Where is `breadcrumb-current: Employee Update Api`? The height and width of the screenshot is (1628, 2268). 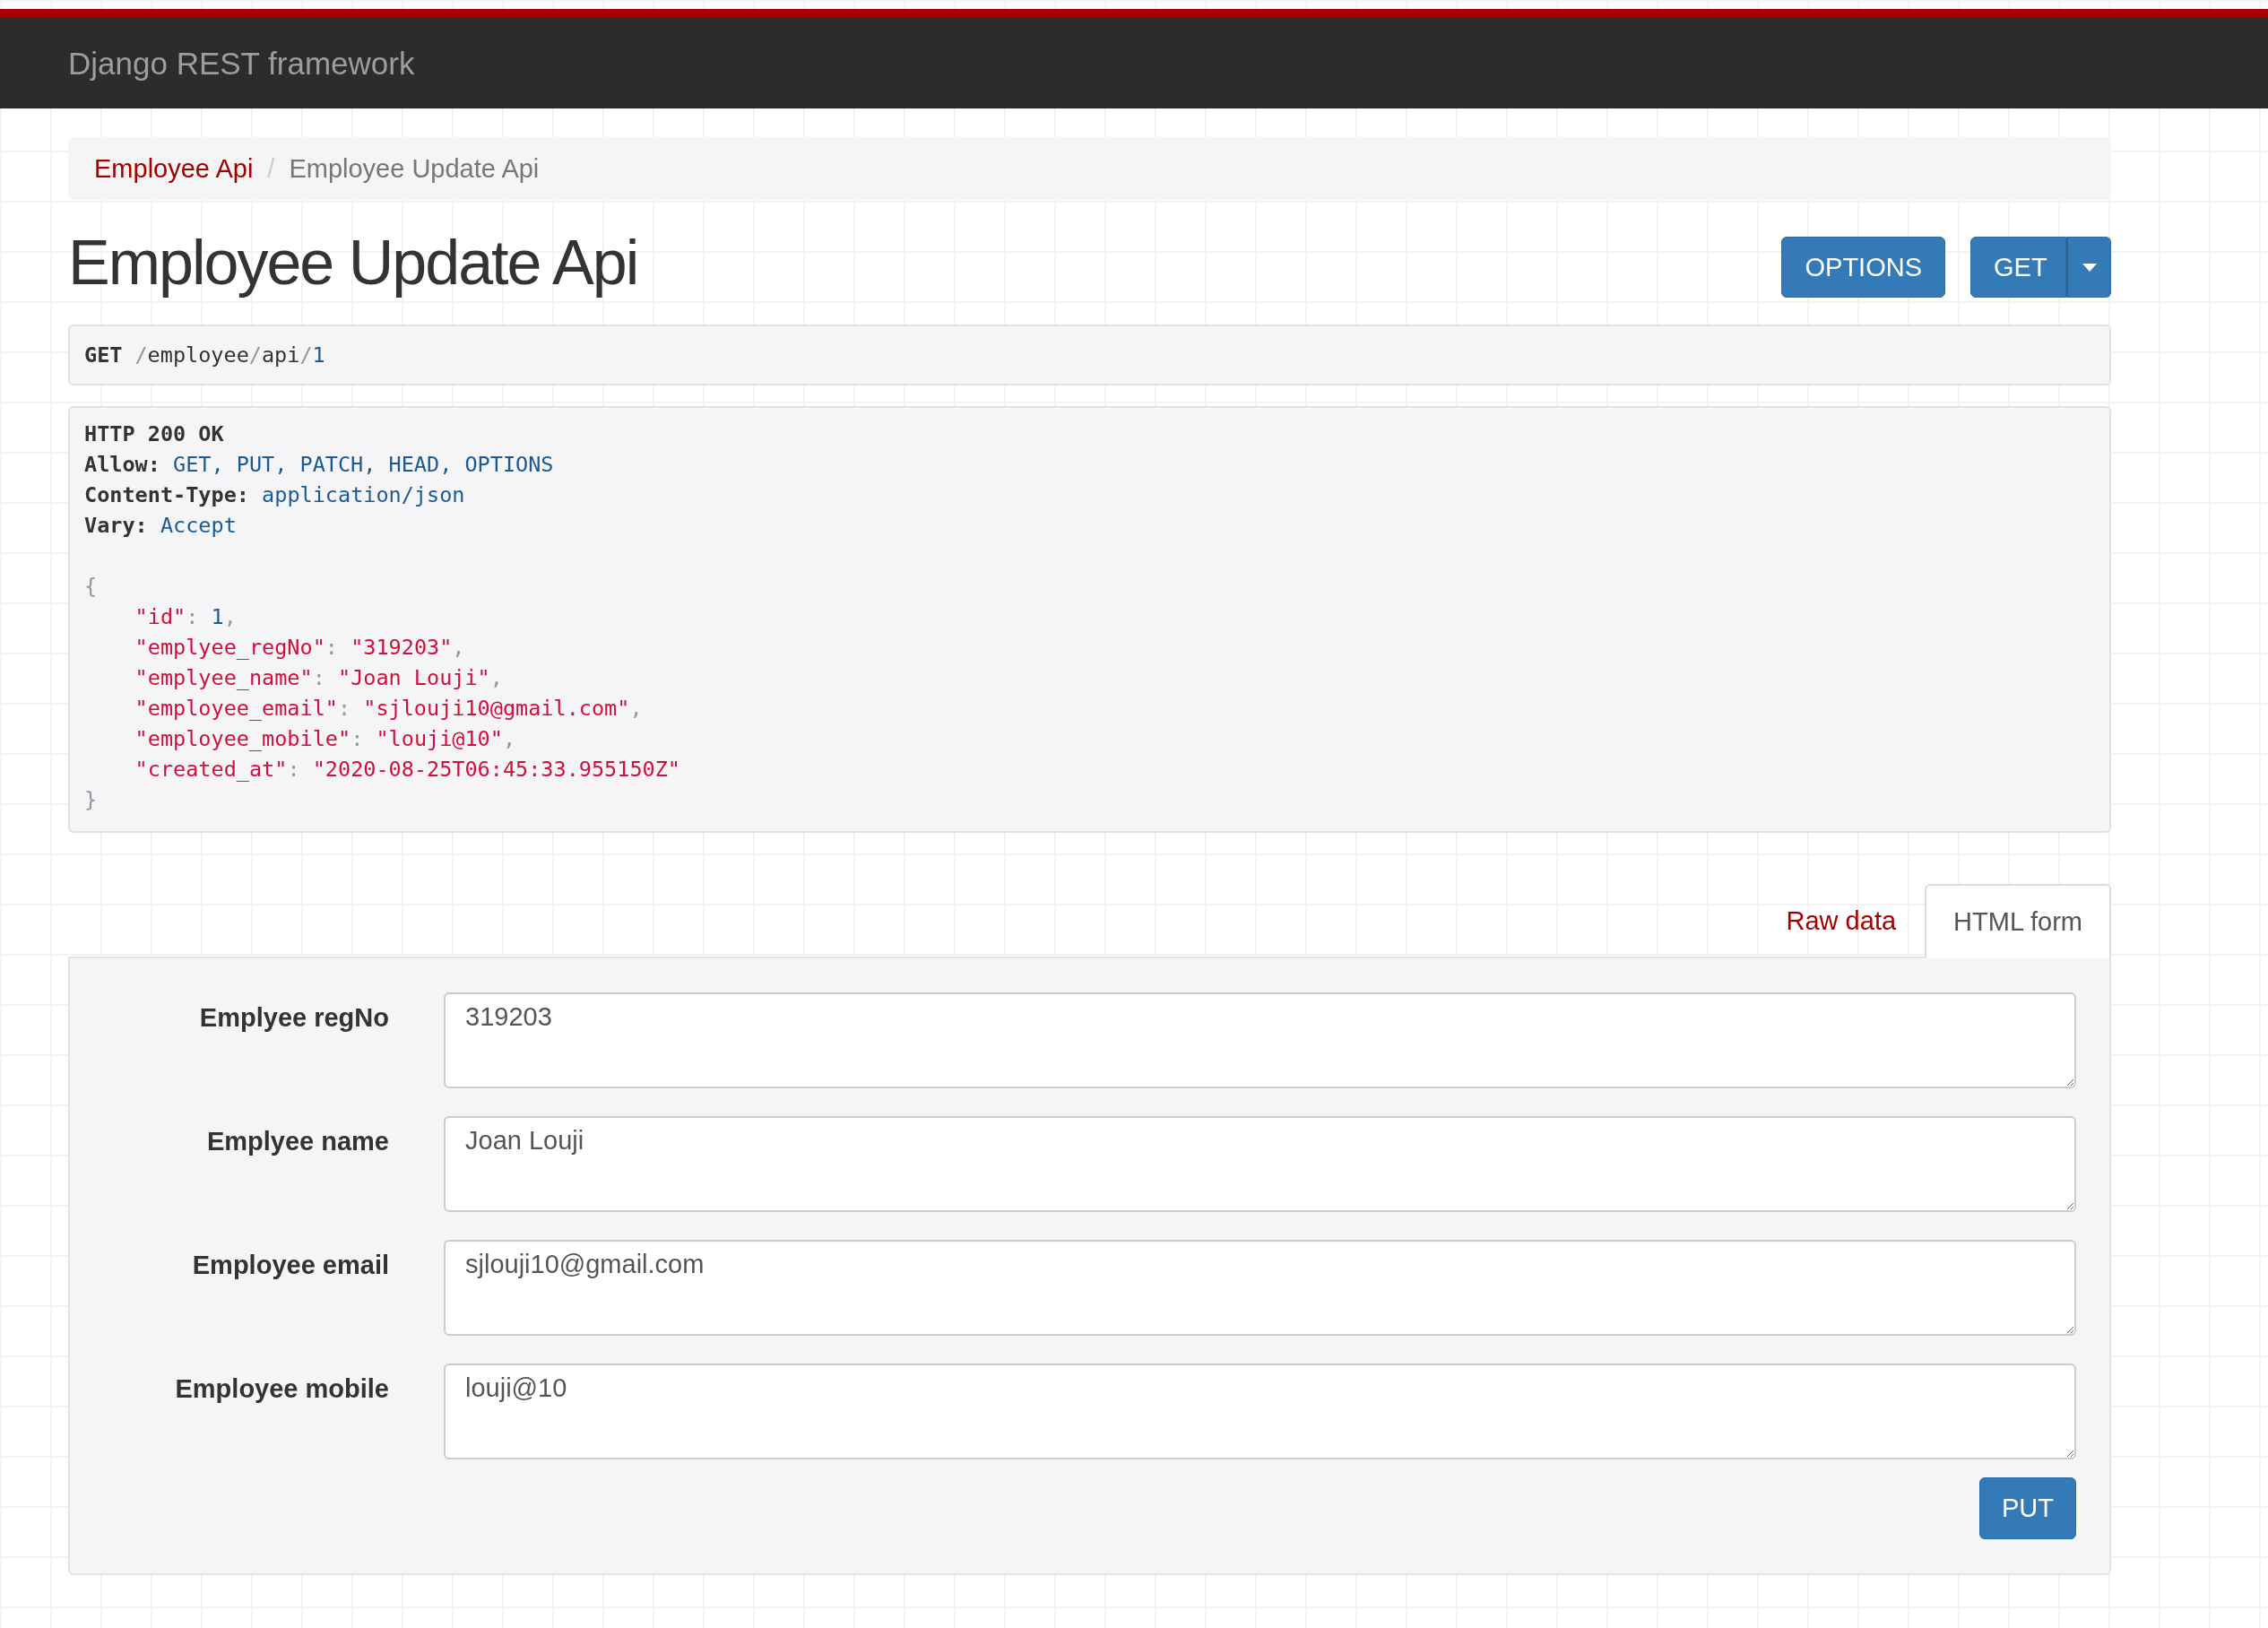 breadcrumb-current: Employee Update Api is located at coordinates (414, 168).